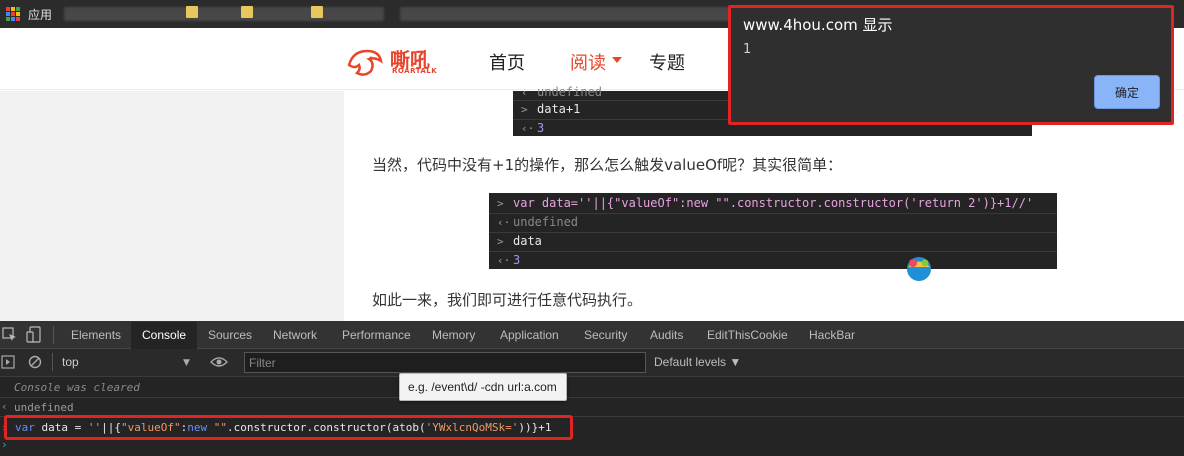 This screenshot has width=1184, height=456. What do you see at coordinates (617, 60) in the screenshot?
I see `chevron-down-icon` at bounding box center [617, 60].